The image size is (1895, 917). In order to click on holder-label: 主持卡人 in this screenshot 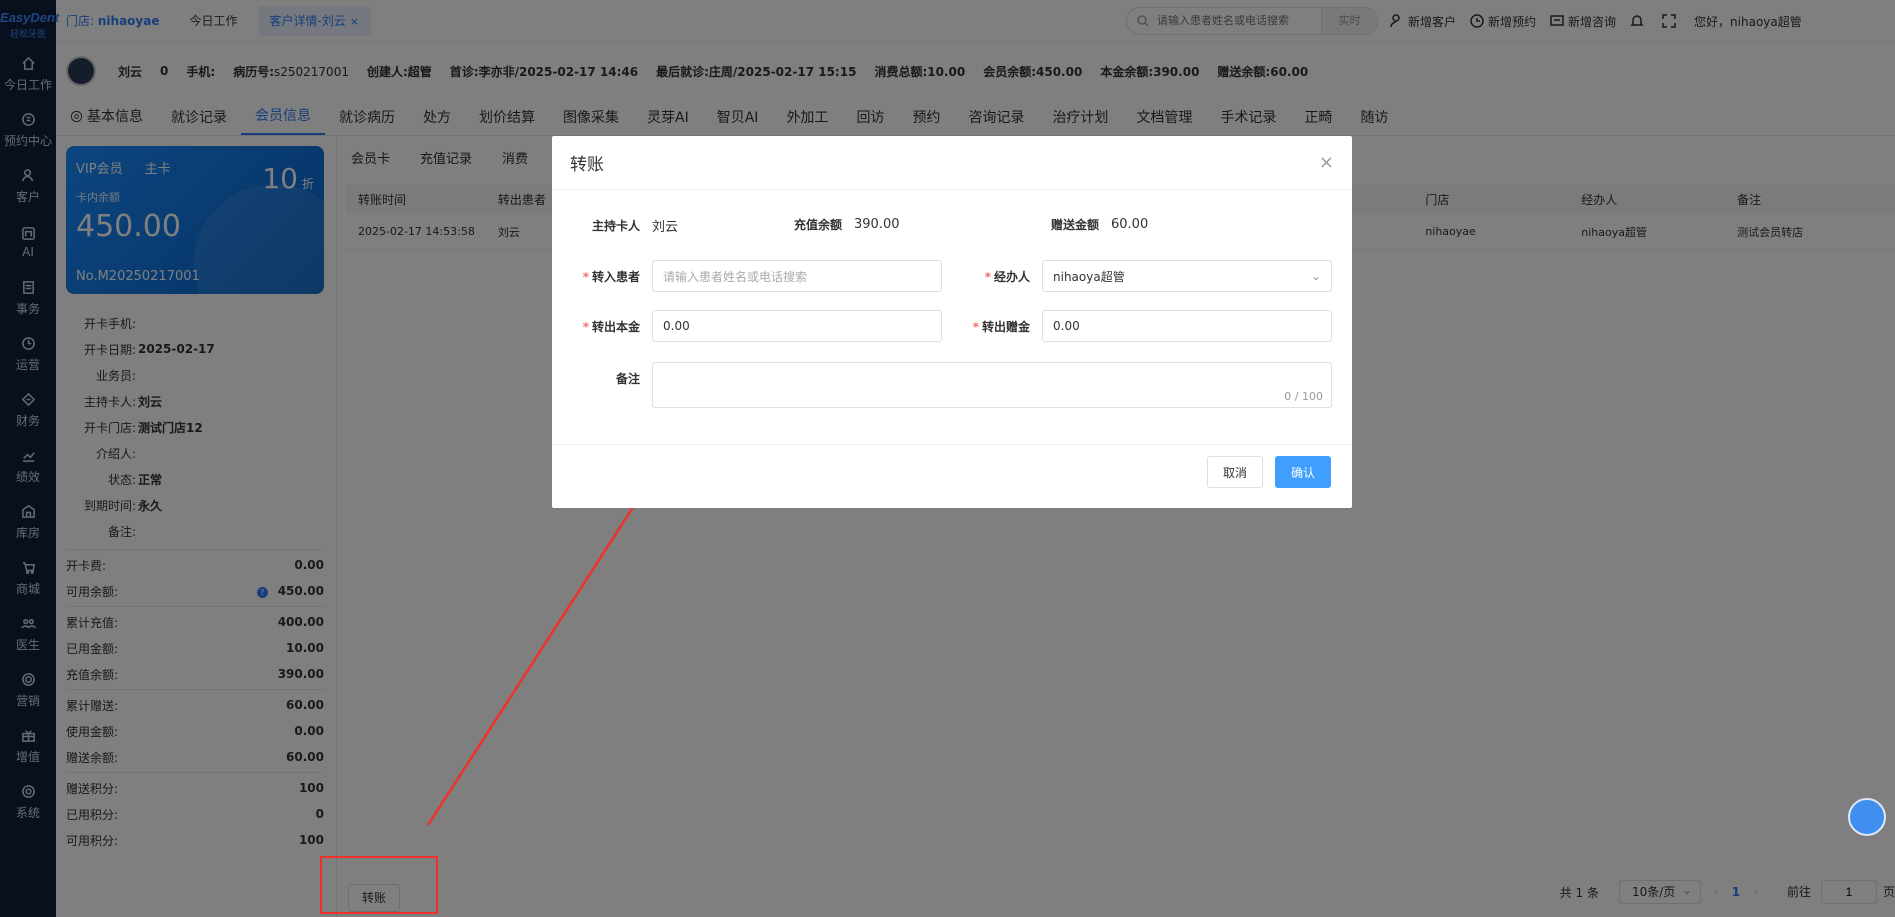, I will do `click(615, 226)`.